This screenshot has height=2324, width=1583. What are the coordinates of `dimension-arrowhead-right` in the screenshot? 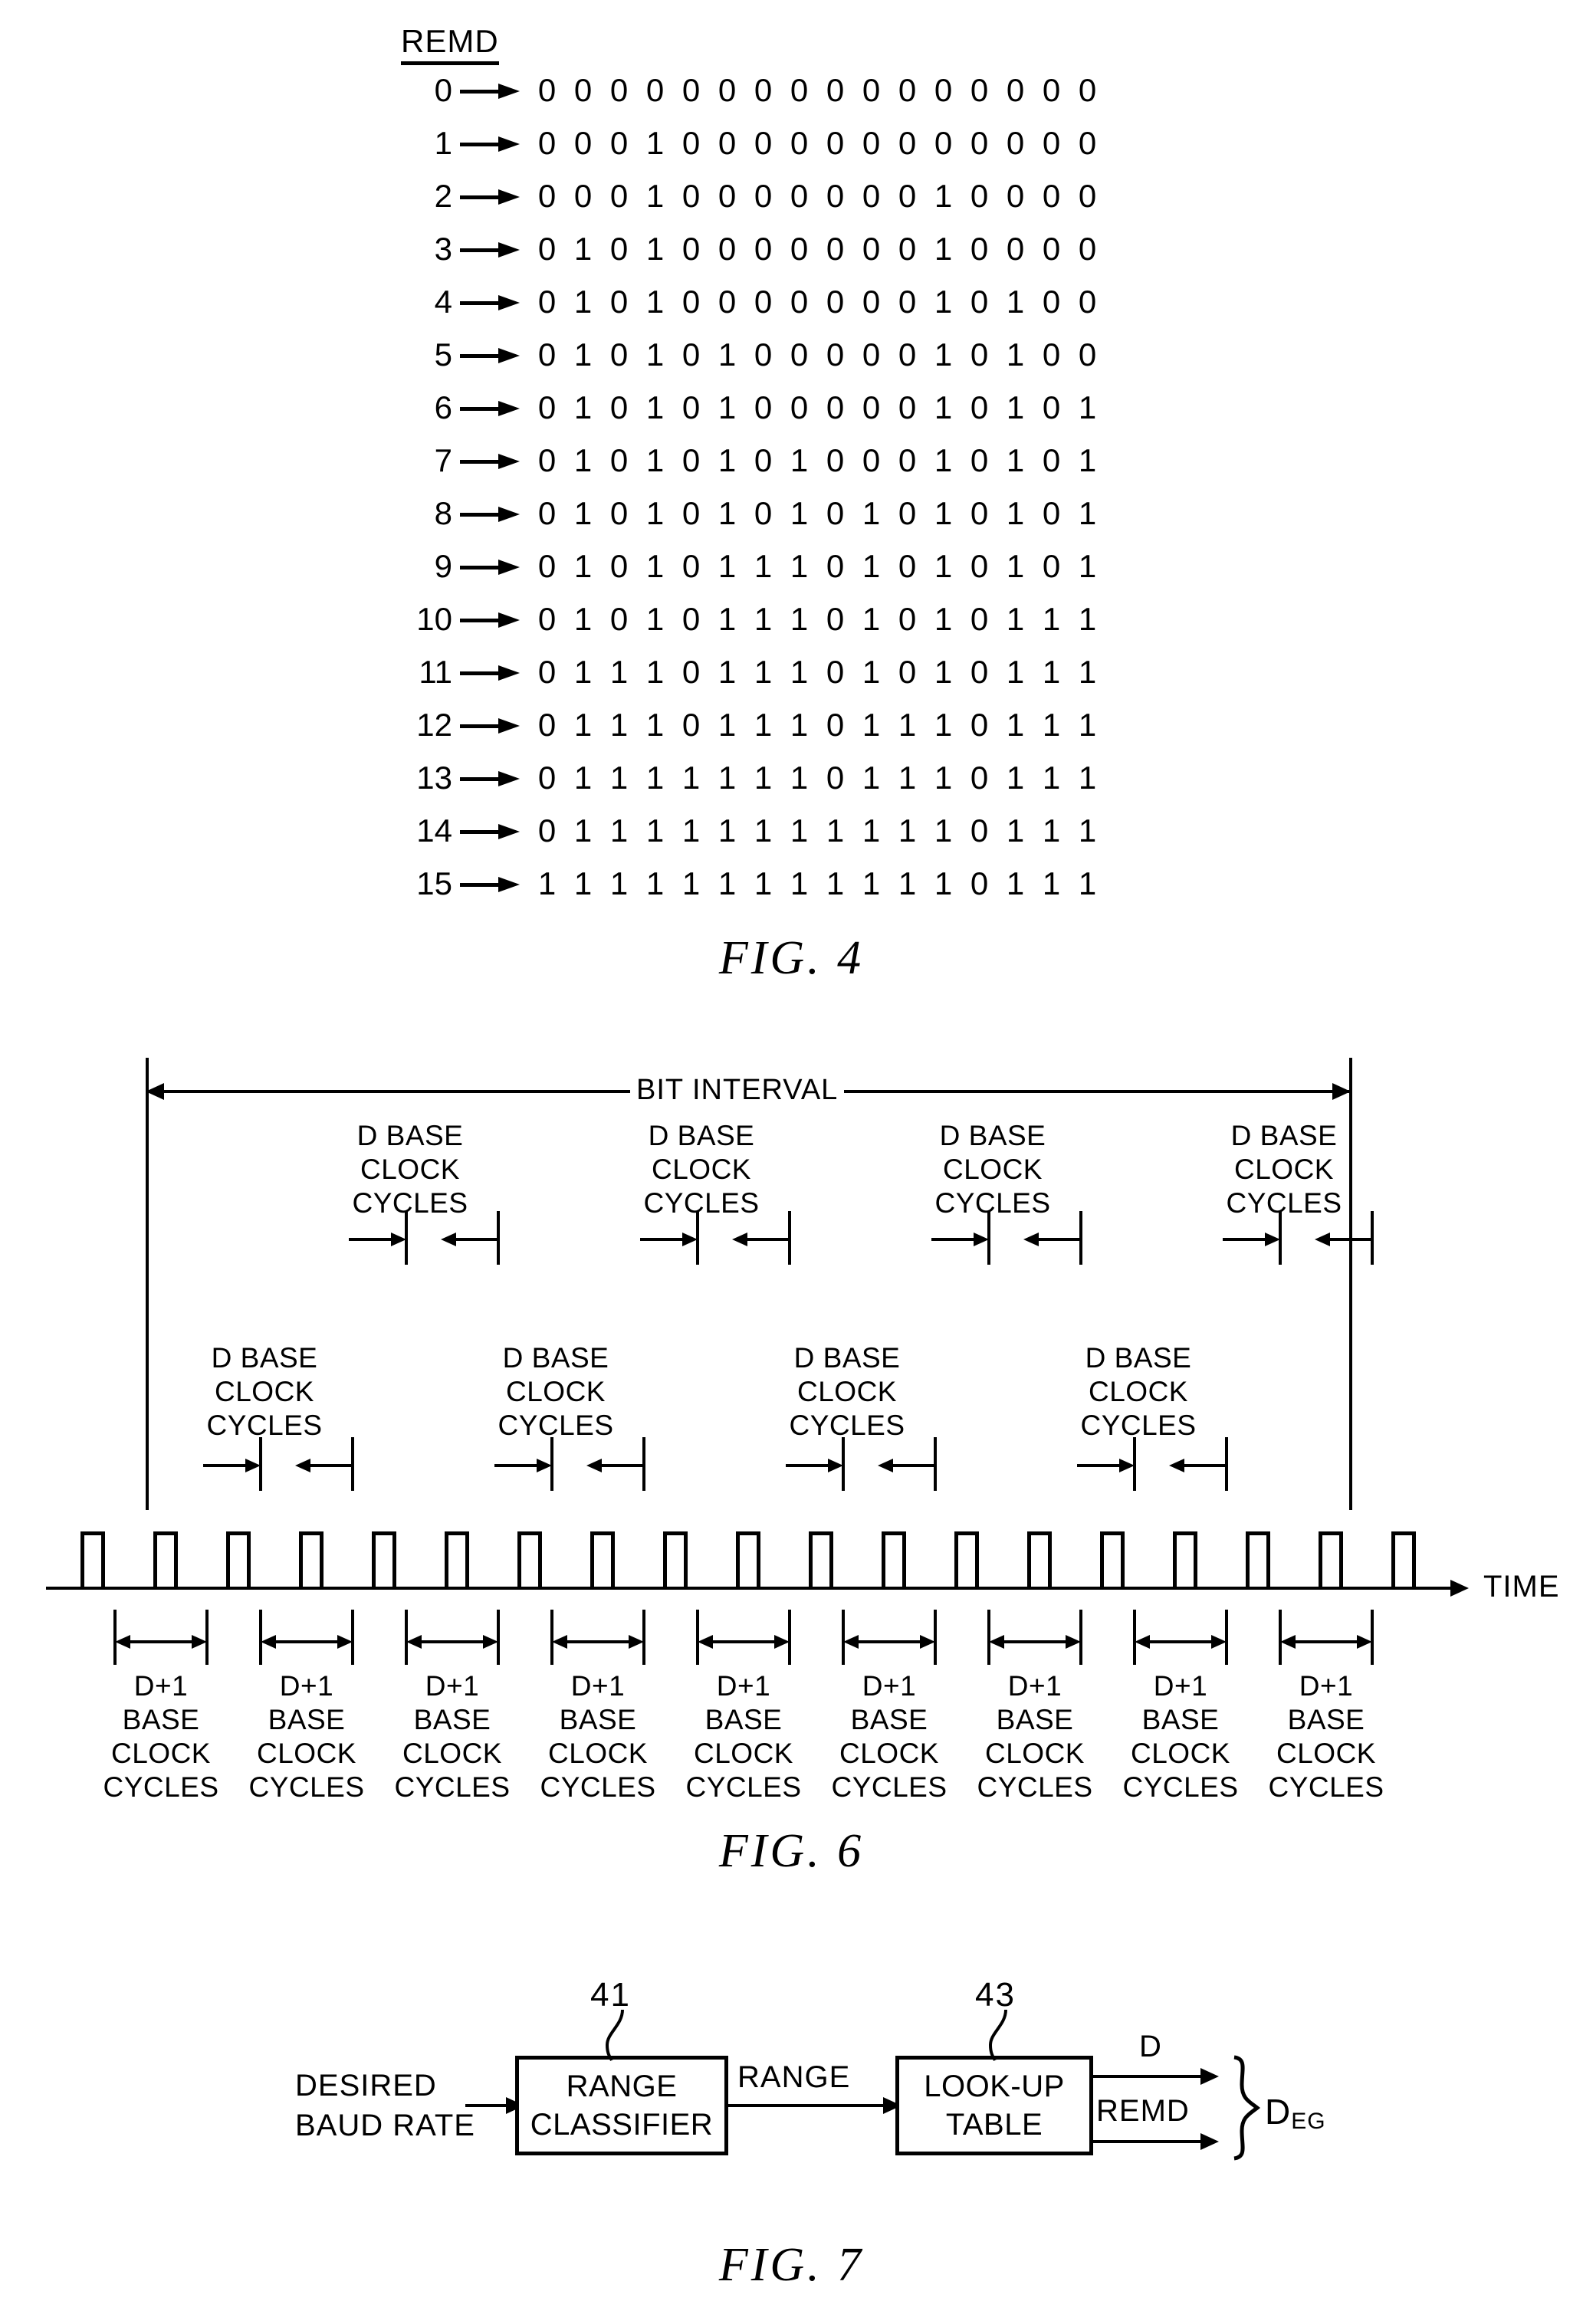 It's located at (1127, 1465).